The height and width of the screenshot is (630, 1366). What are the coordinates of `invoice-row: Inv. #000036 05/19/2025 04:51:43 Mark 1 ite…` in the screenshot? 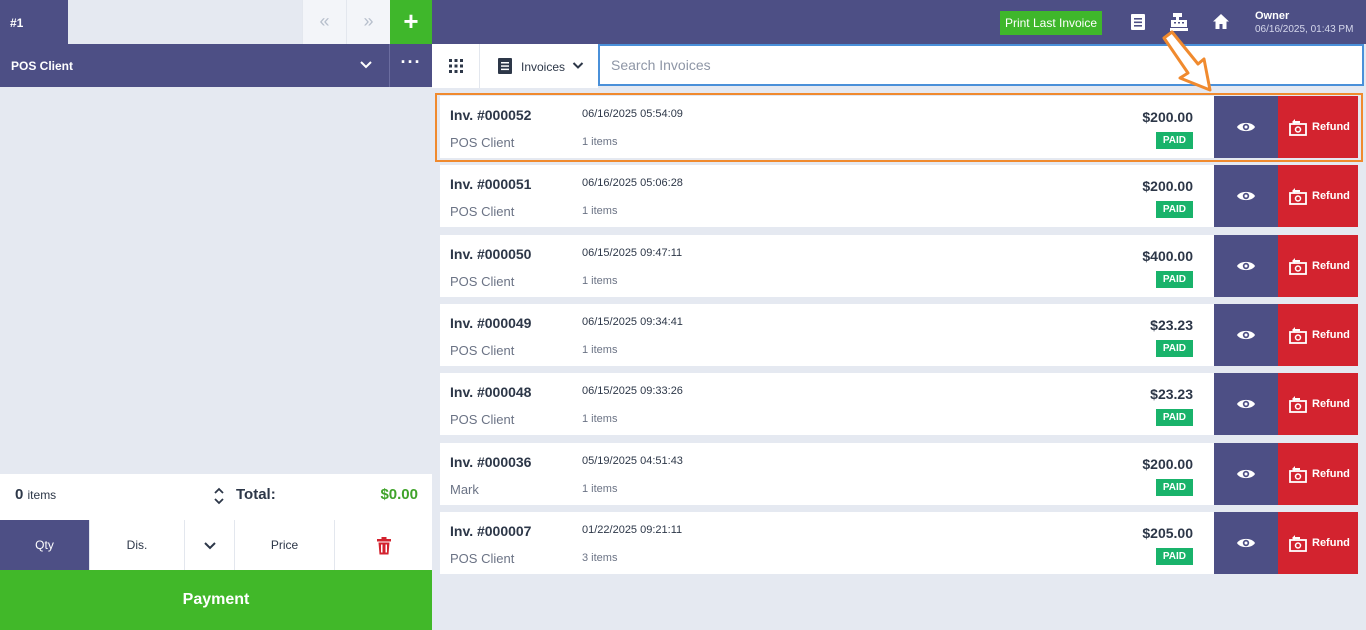 It's located at (899, 473).